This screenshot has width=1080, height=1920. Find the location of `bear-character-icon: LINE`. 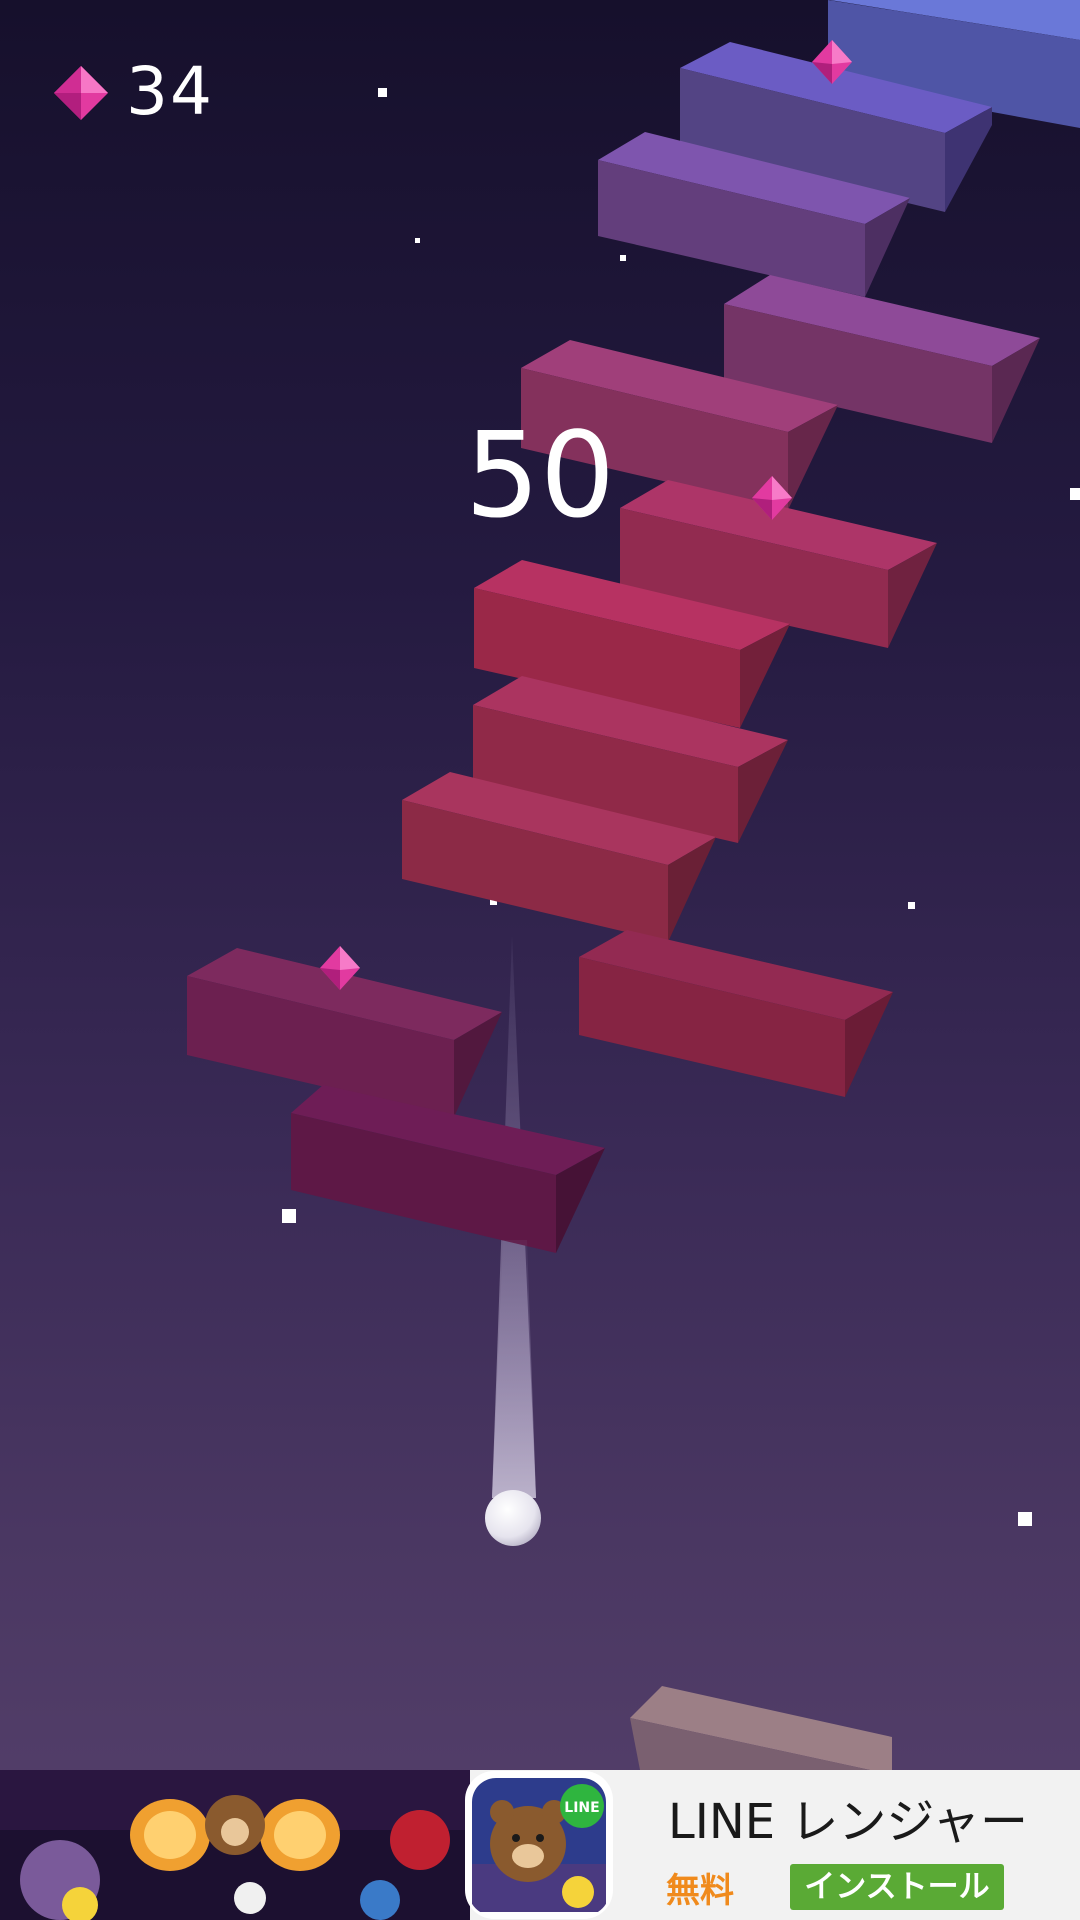

bear-character-icon: LINE is located at coordinates (539, 1845).